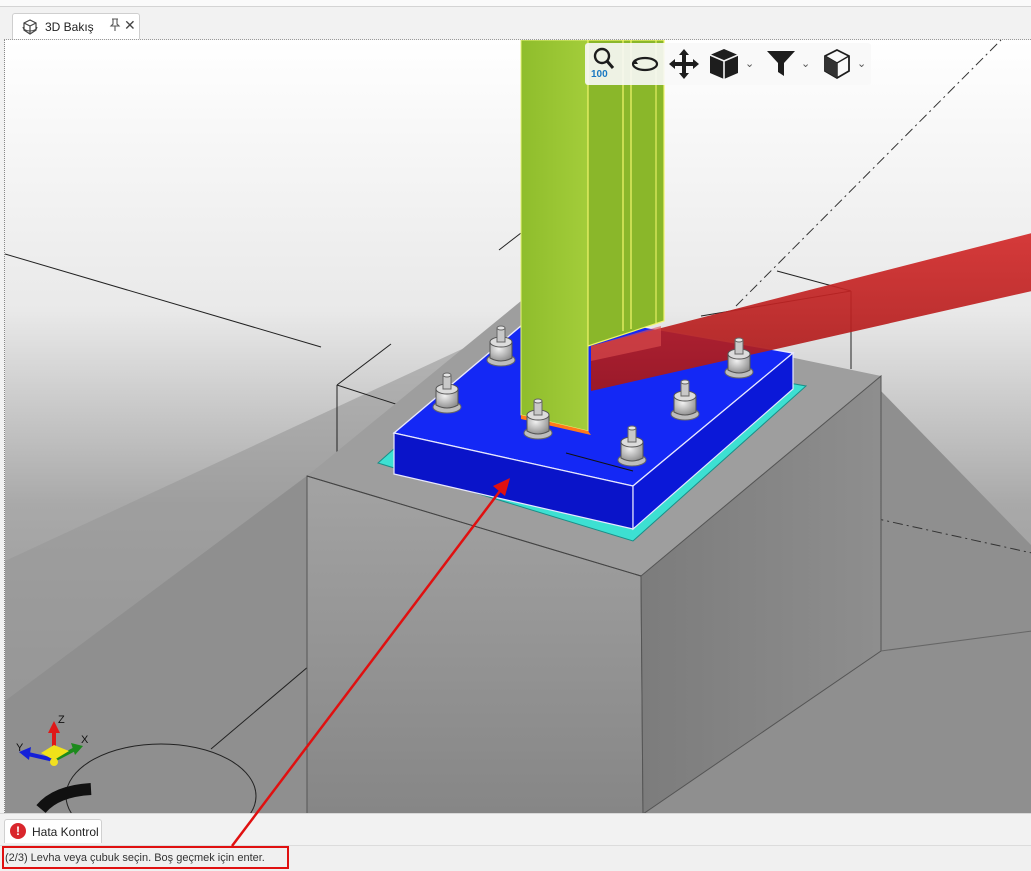 This screenshot has height=871, width=1031. Describe the element at coordinates (52, 740) in the screenshot. I see `axis-triad: Z Y X` at that location.